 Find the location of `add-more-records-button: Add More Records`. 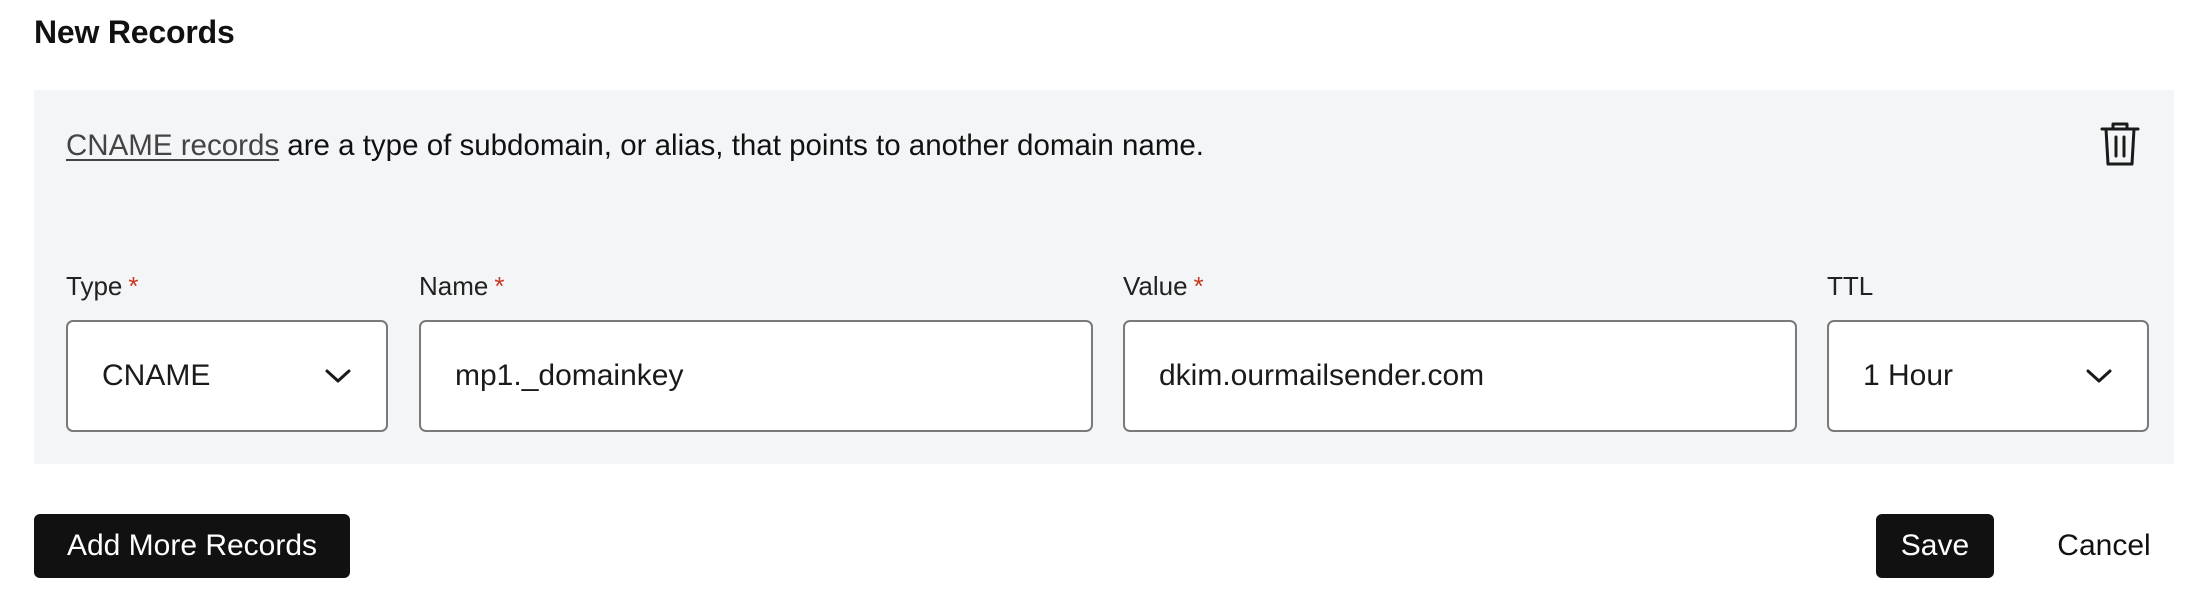

add-more-records-button: Add More Records is located at coordinates (192, 546).